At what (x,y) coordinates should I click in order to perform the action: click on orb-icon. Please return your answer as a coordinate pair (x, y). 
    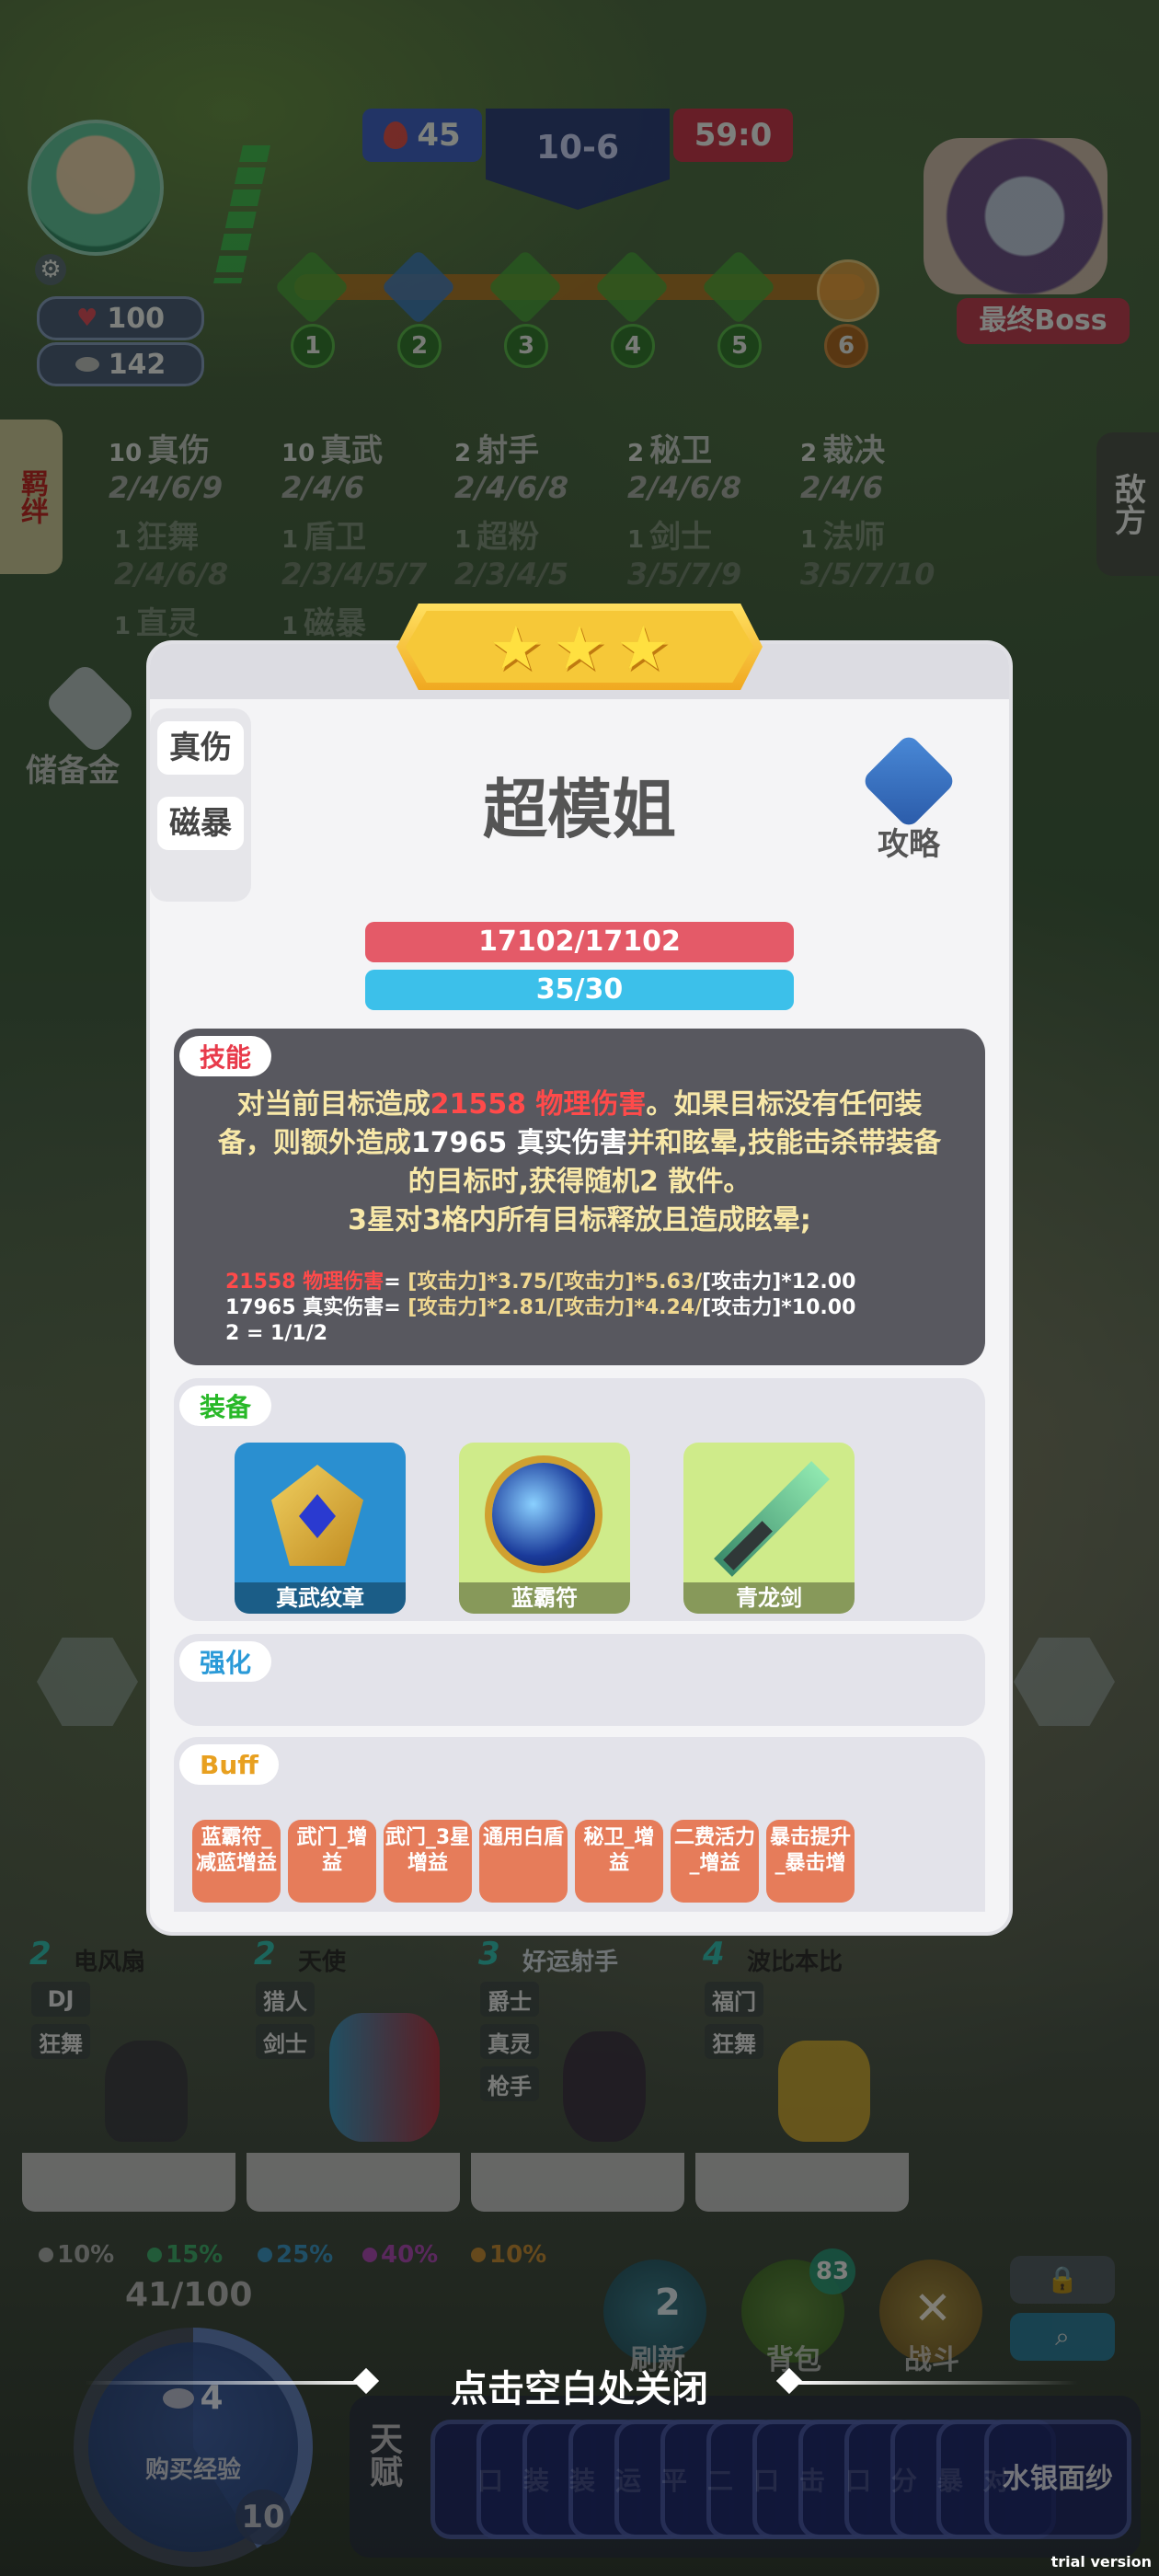
    Looking at the image, I should click on (543, 1514).